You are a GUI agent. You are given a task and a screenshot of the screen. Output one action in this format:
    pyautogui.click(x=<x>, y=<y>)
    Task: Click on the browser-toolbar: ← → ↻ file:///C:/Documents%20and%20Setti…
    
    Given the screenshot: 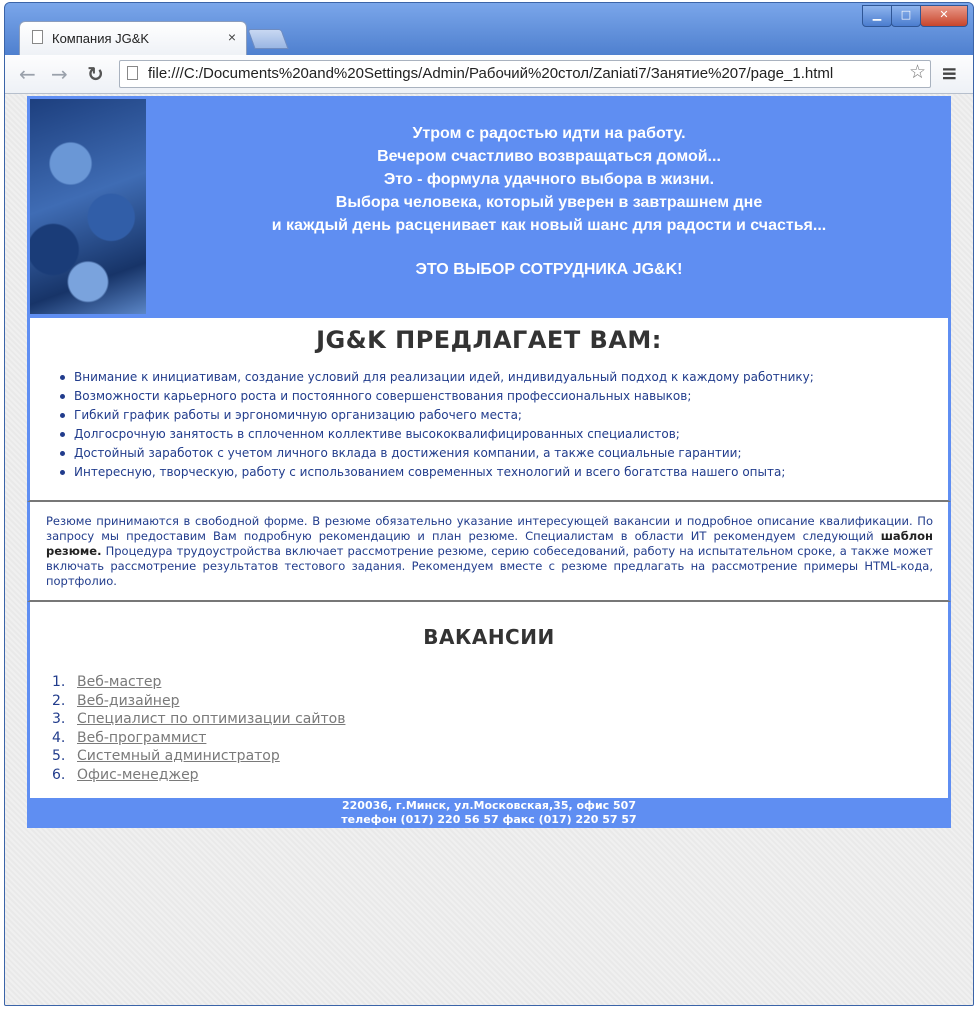 What is the action you would take?
    pyautogui.click(x=489, y=74)
    